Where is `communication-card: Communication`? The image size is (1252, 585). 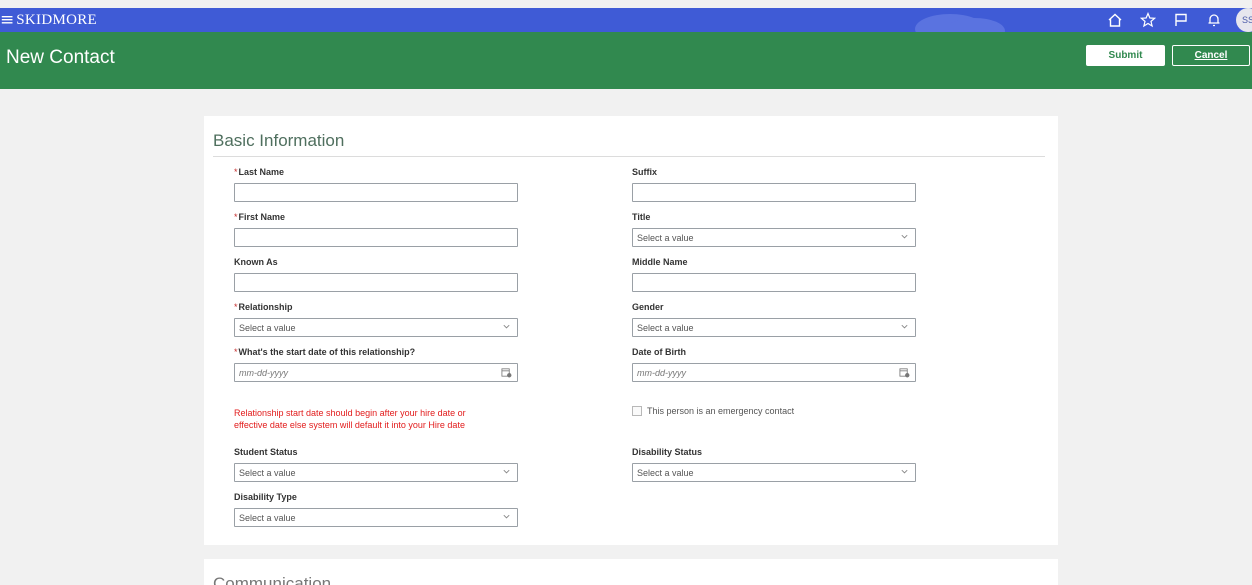 communication-card: Communication is located at coordinates (631, 572).